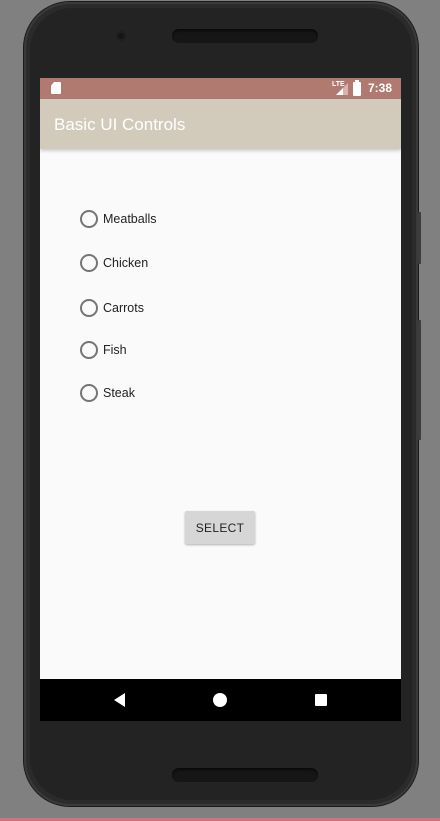 The width and height of the screenshot is (440, 821). Describe the element at coordinates (119, 700) in the screenshot. I see `back-icon` at that location.